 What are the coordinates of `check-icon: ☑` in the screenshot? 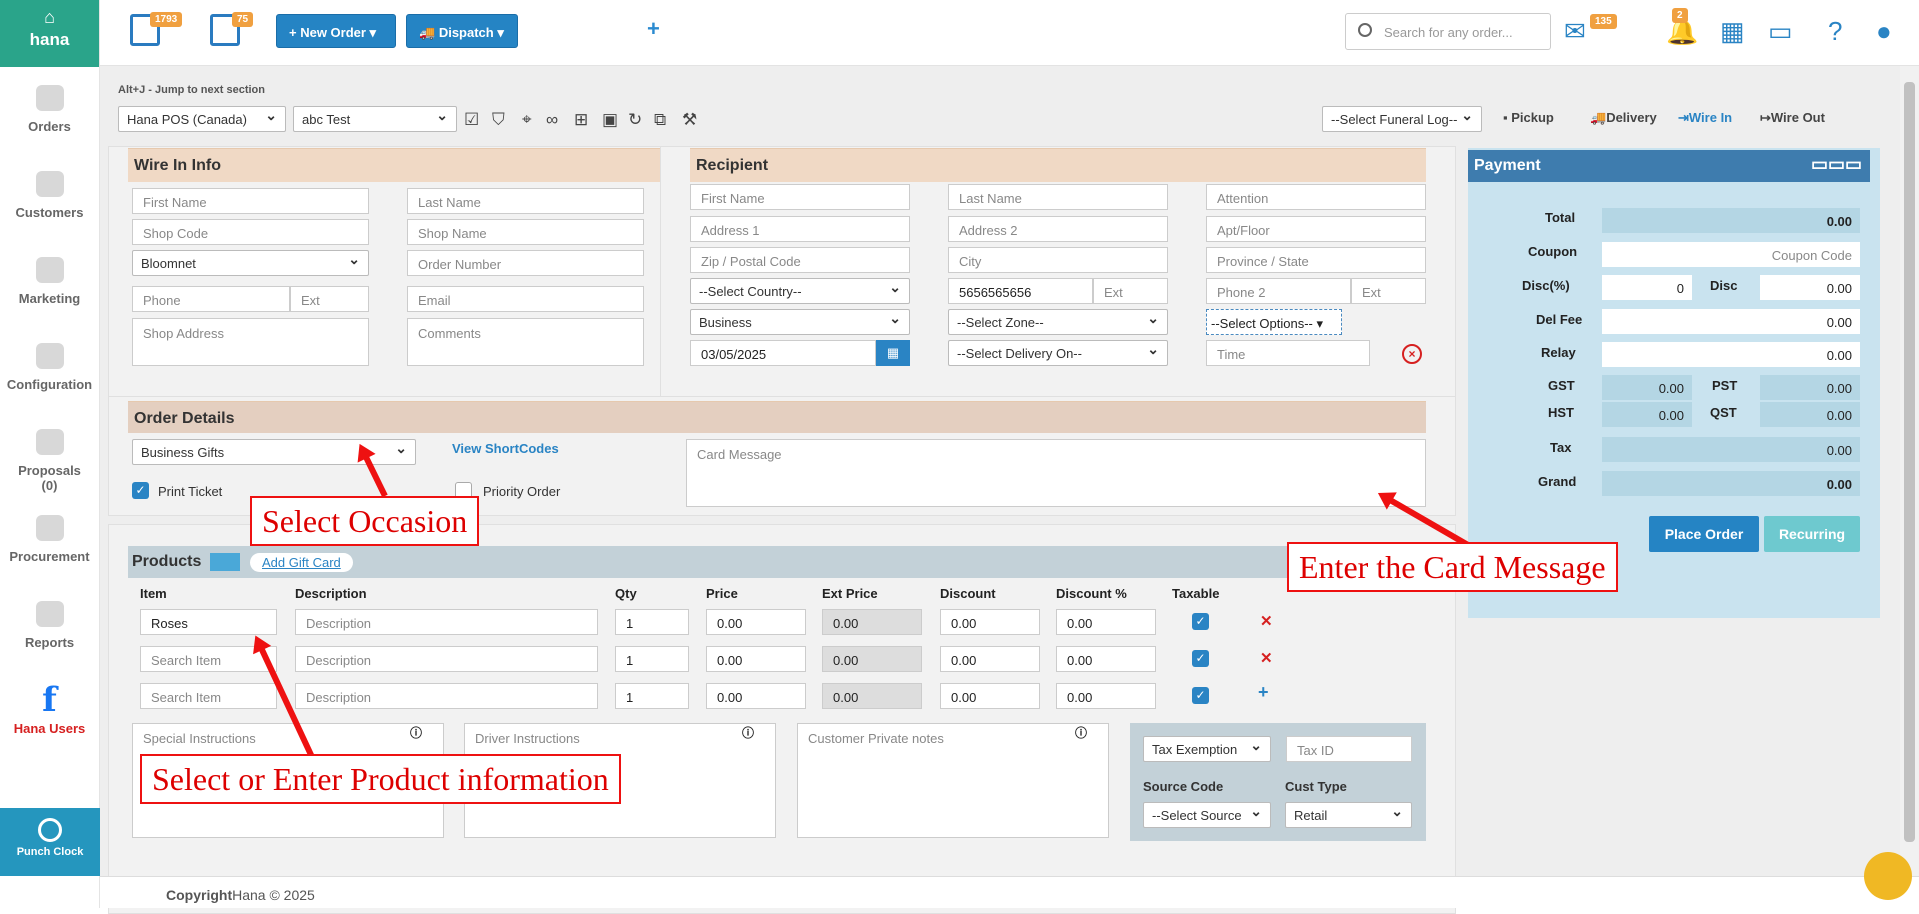 It's located at (471, 120).